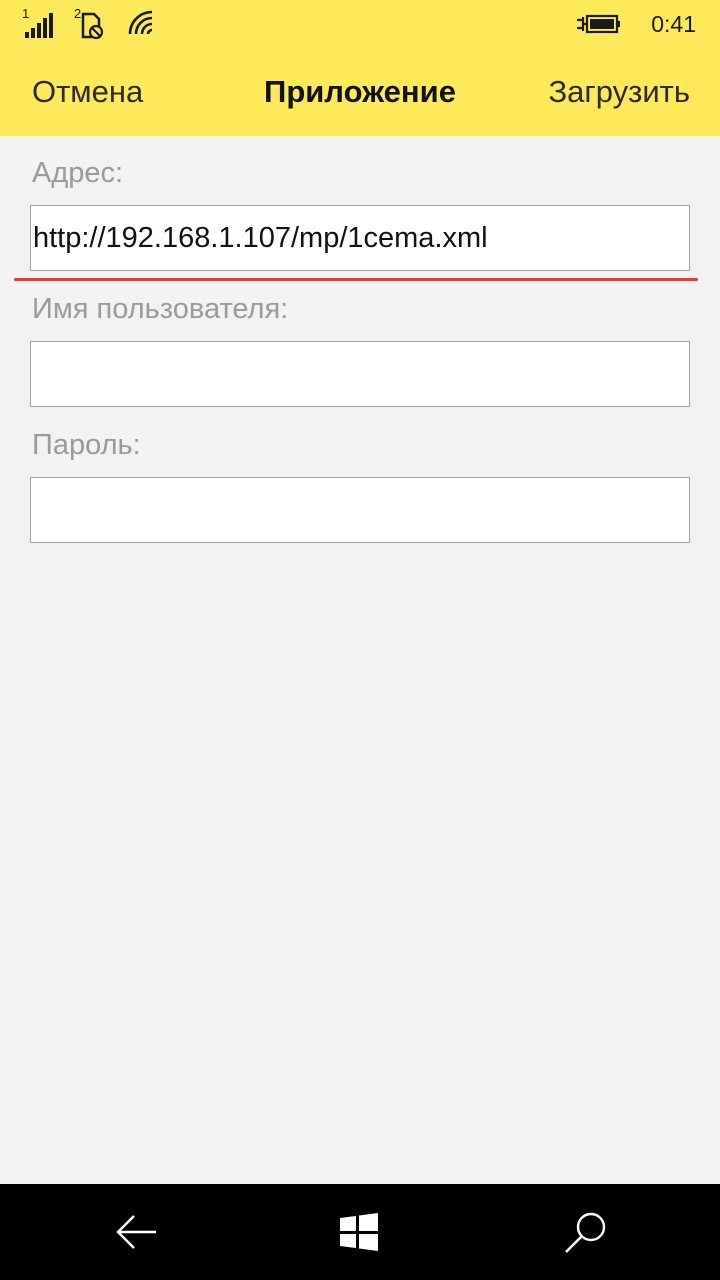 Image resolution: width=720 pixels, height=1280 pixels. I want to click on status-left-group: 1 2, so click(90, 24).